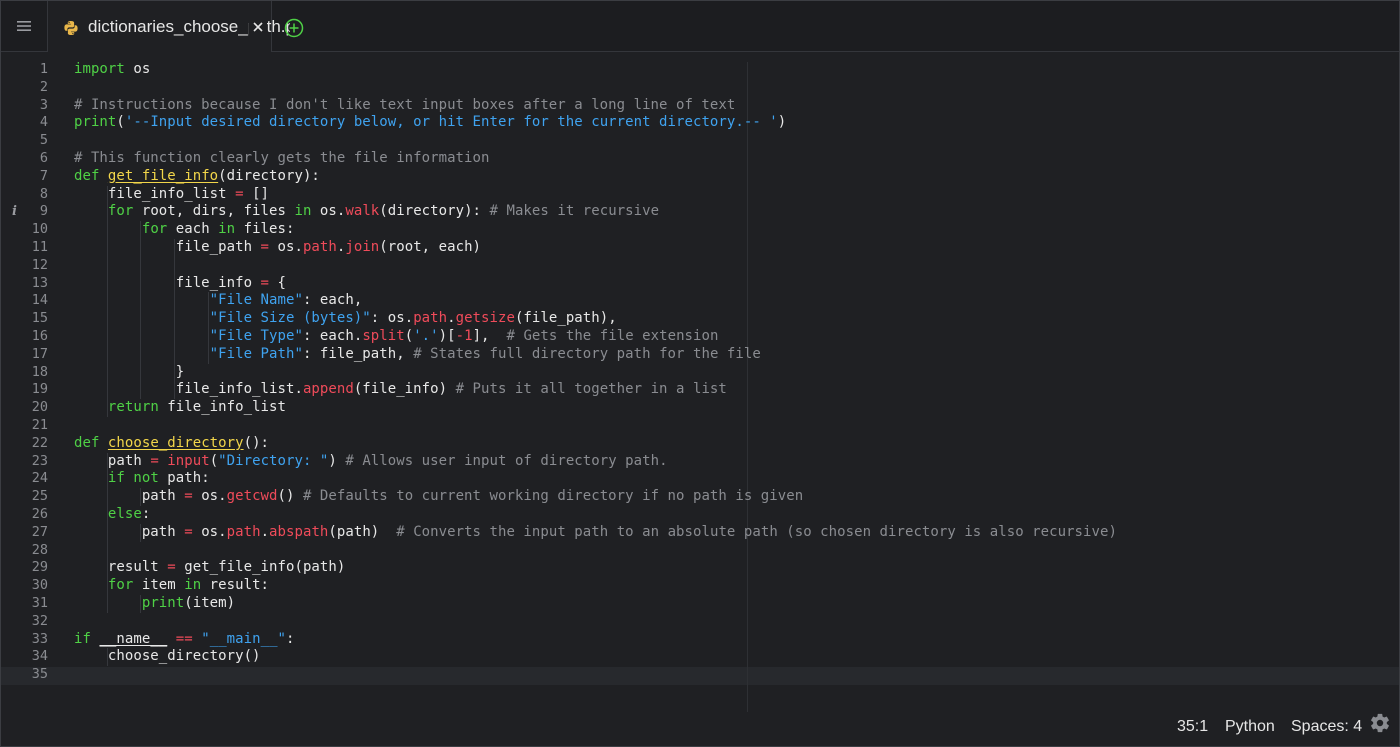  I want to click on code-line: file_info_list = [], so click(171, 195).